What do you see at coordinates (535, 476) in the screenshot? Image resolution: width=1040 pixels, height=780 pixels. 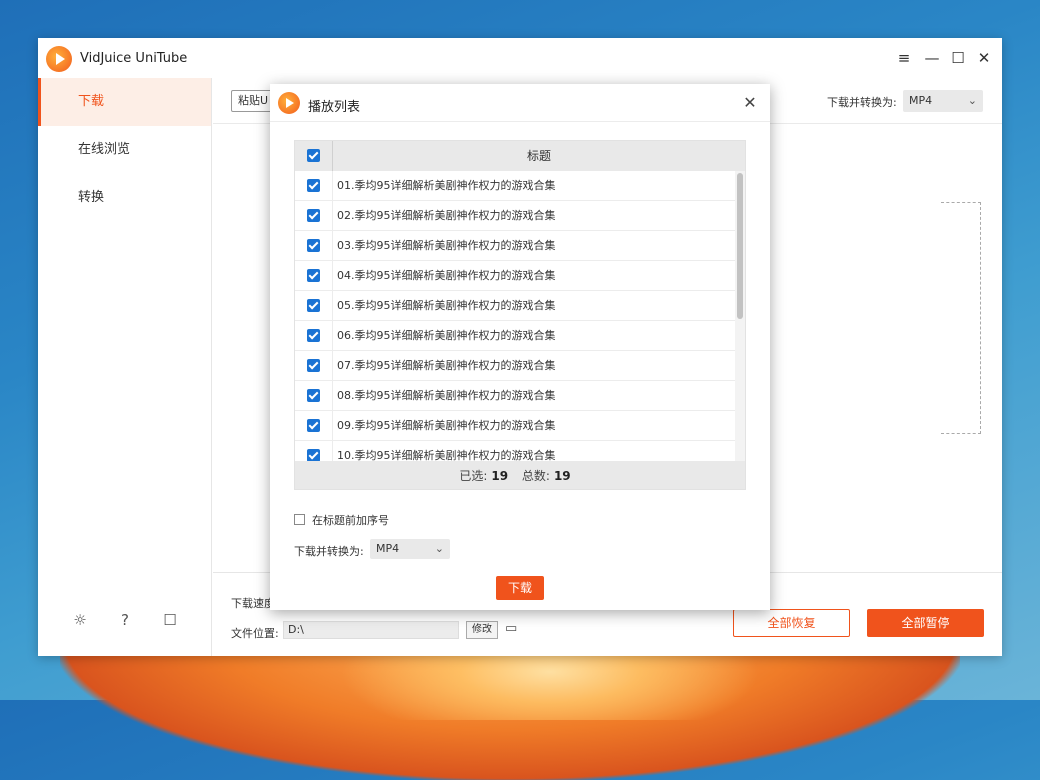 I see `total-label: 总数:` at bounding box center [535, 476].